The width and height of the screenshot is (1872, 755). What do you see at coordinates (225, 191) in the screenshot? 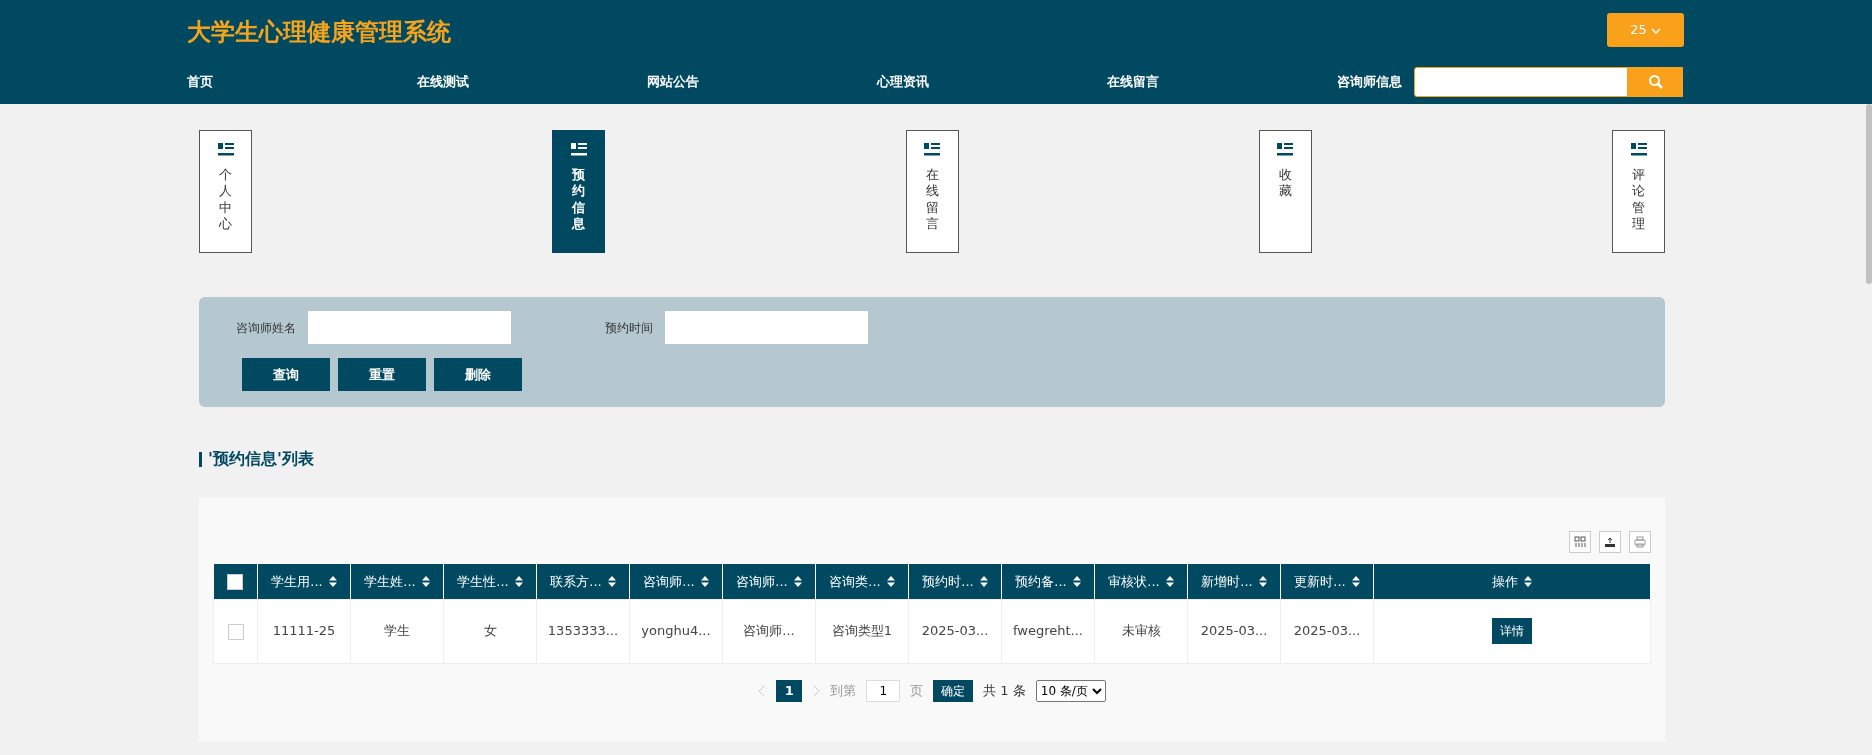
I see `side-tab: 个人中心` at bounding box center [225, 191].